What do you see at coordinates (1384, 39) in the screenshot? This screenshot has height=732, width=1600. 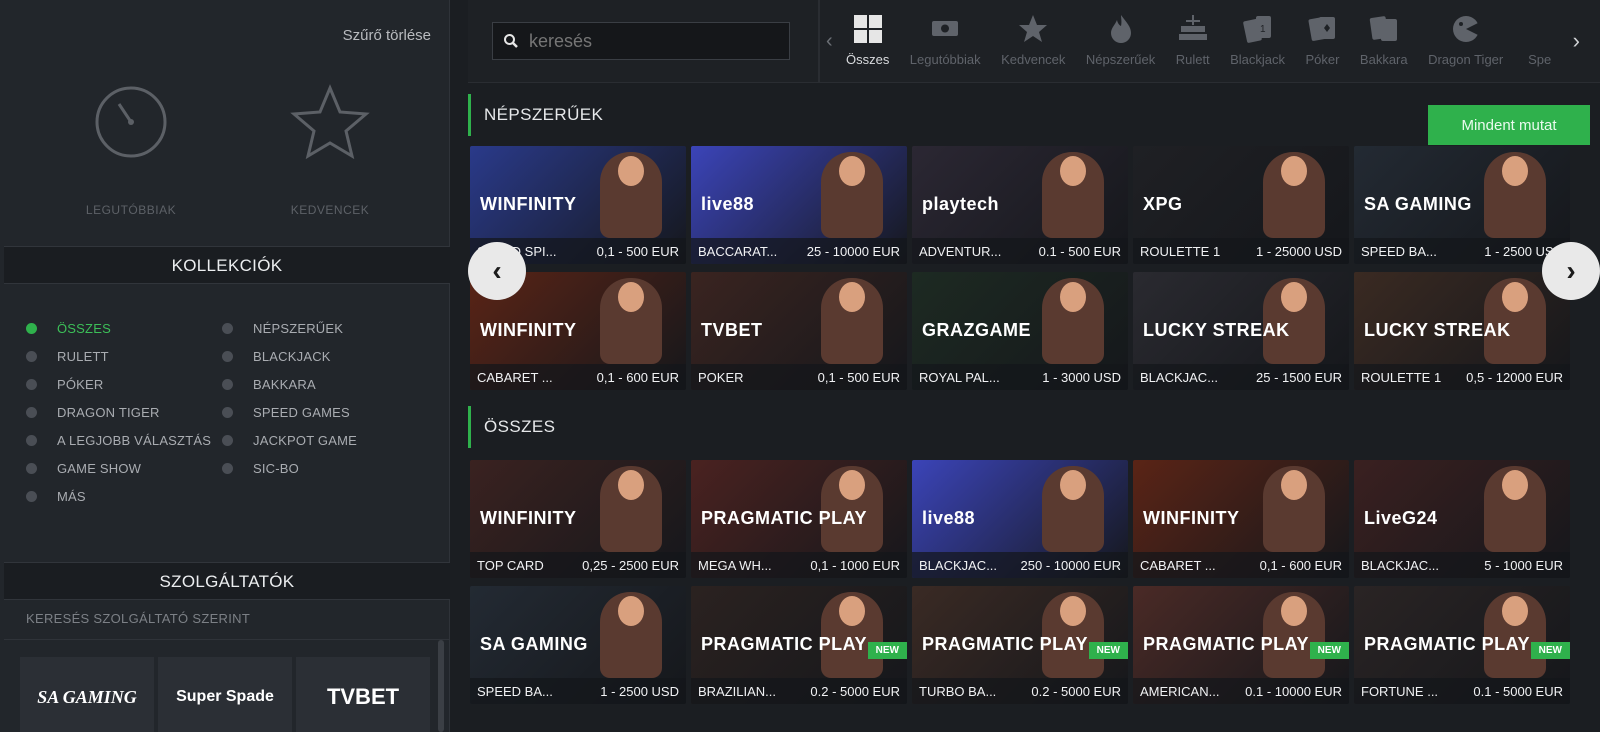 I see `category-bakkara: Bakkara` at bounding box center [1384, 39].